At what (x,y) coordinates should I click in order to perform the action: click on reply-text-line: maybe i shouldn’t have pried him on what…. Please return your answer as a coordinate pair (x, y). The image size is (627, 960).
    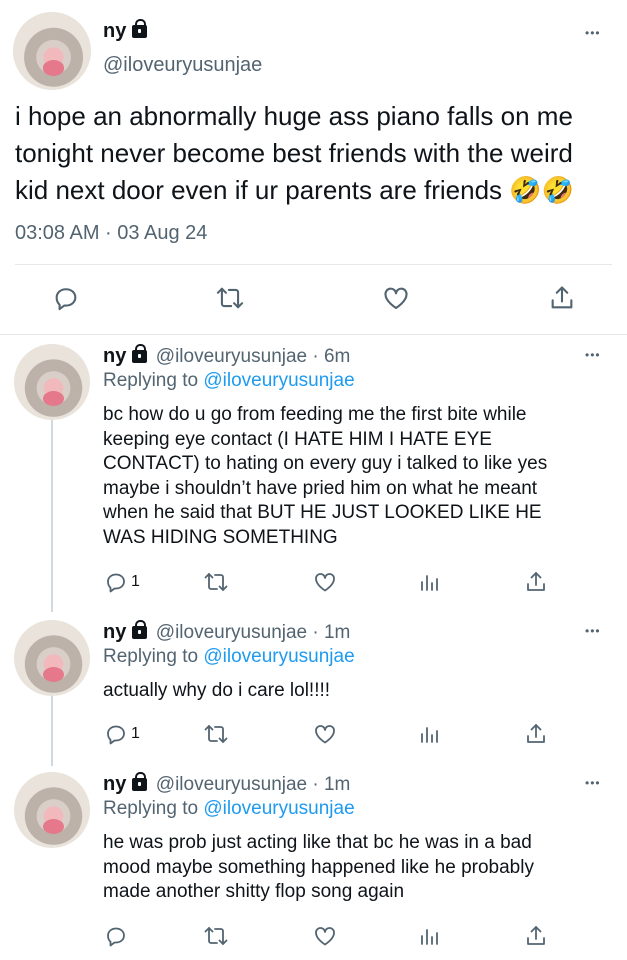
    Looking at the image, I should click on (320, 488).